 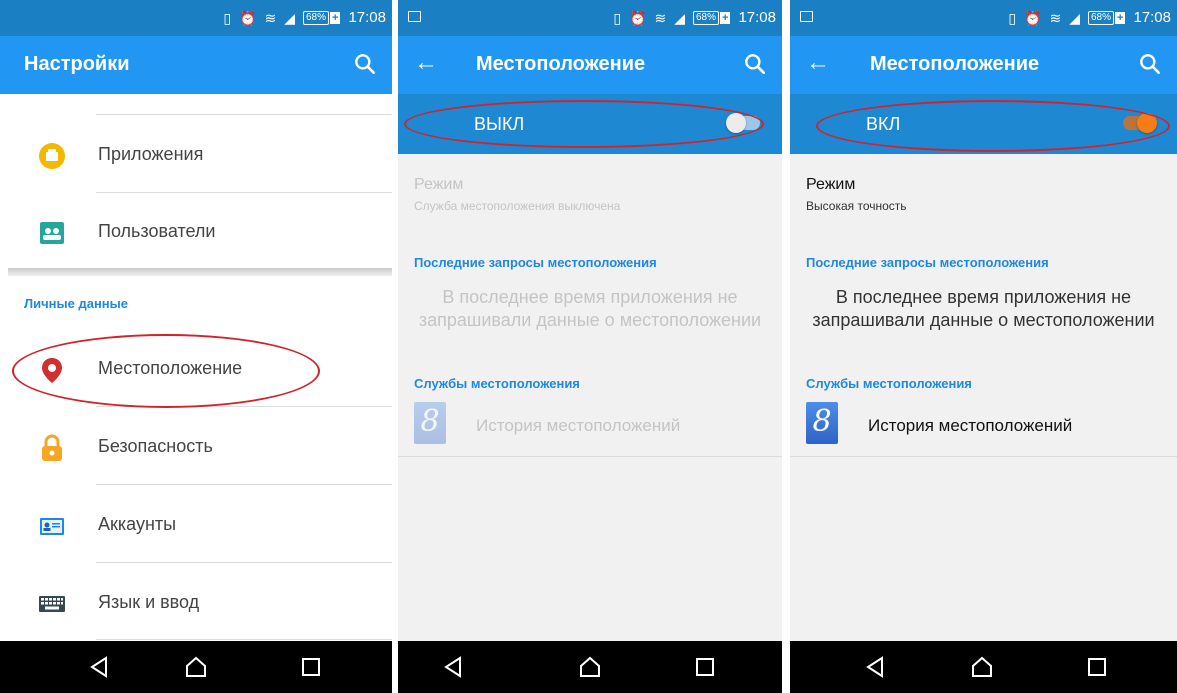 What do you see at coordinates (77, 64) in the screenshot?
I see `page-title: Настройки` at bounding box center [77, 64].